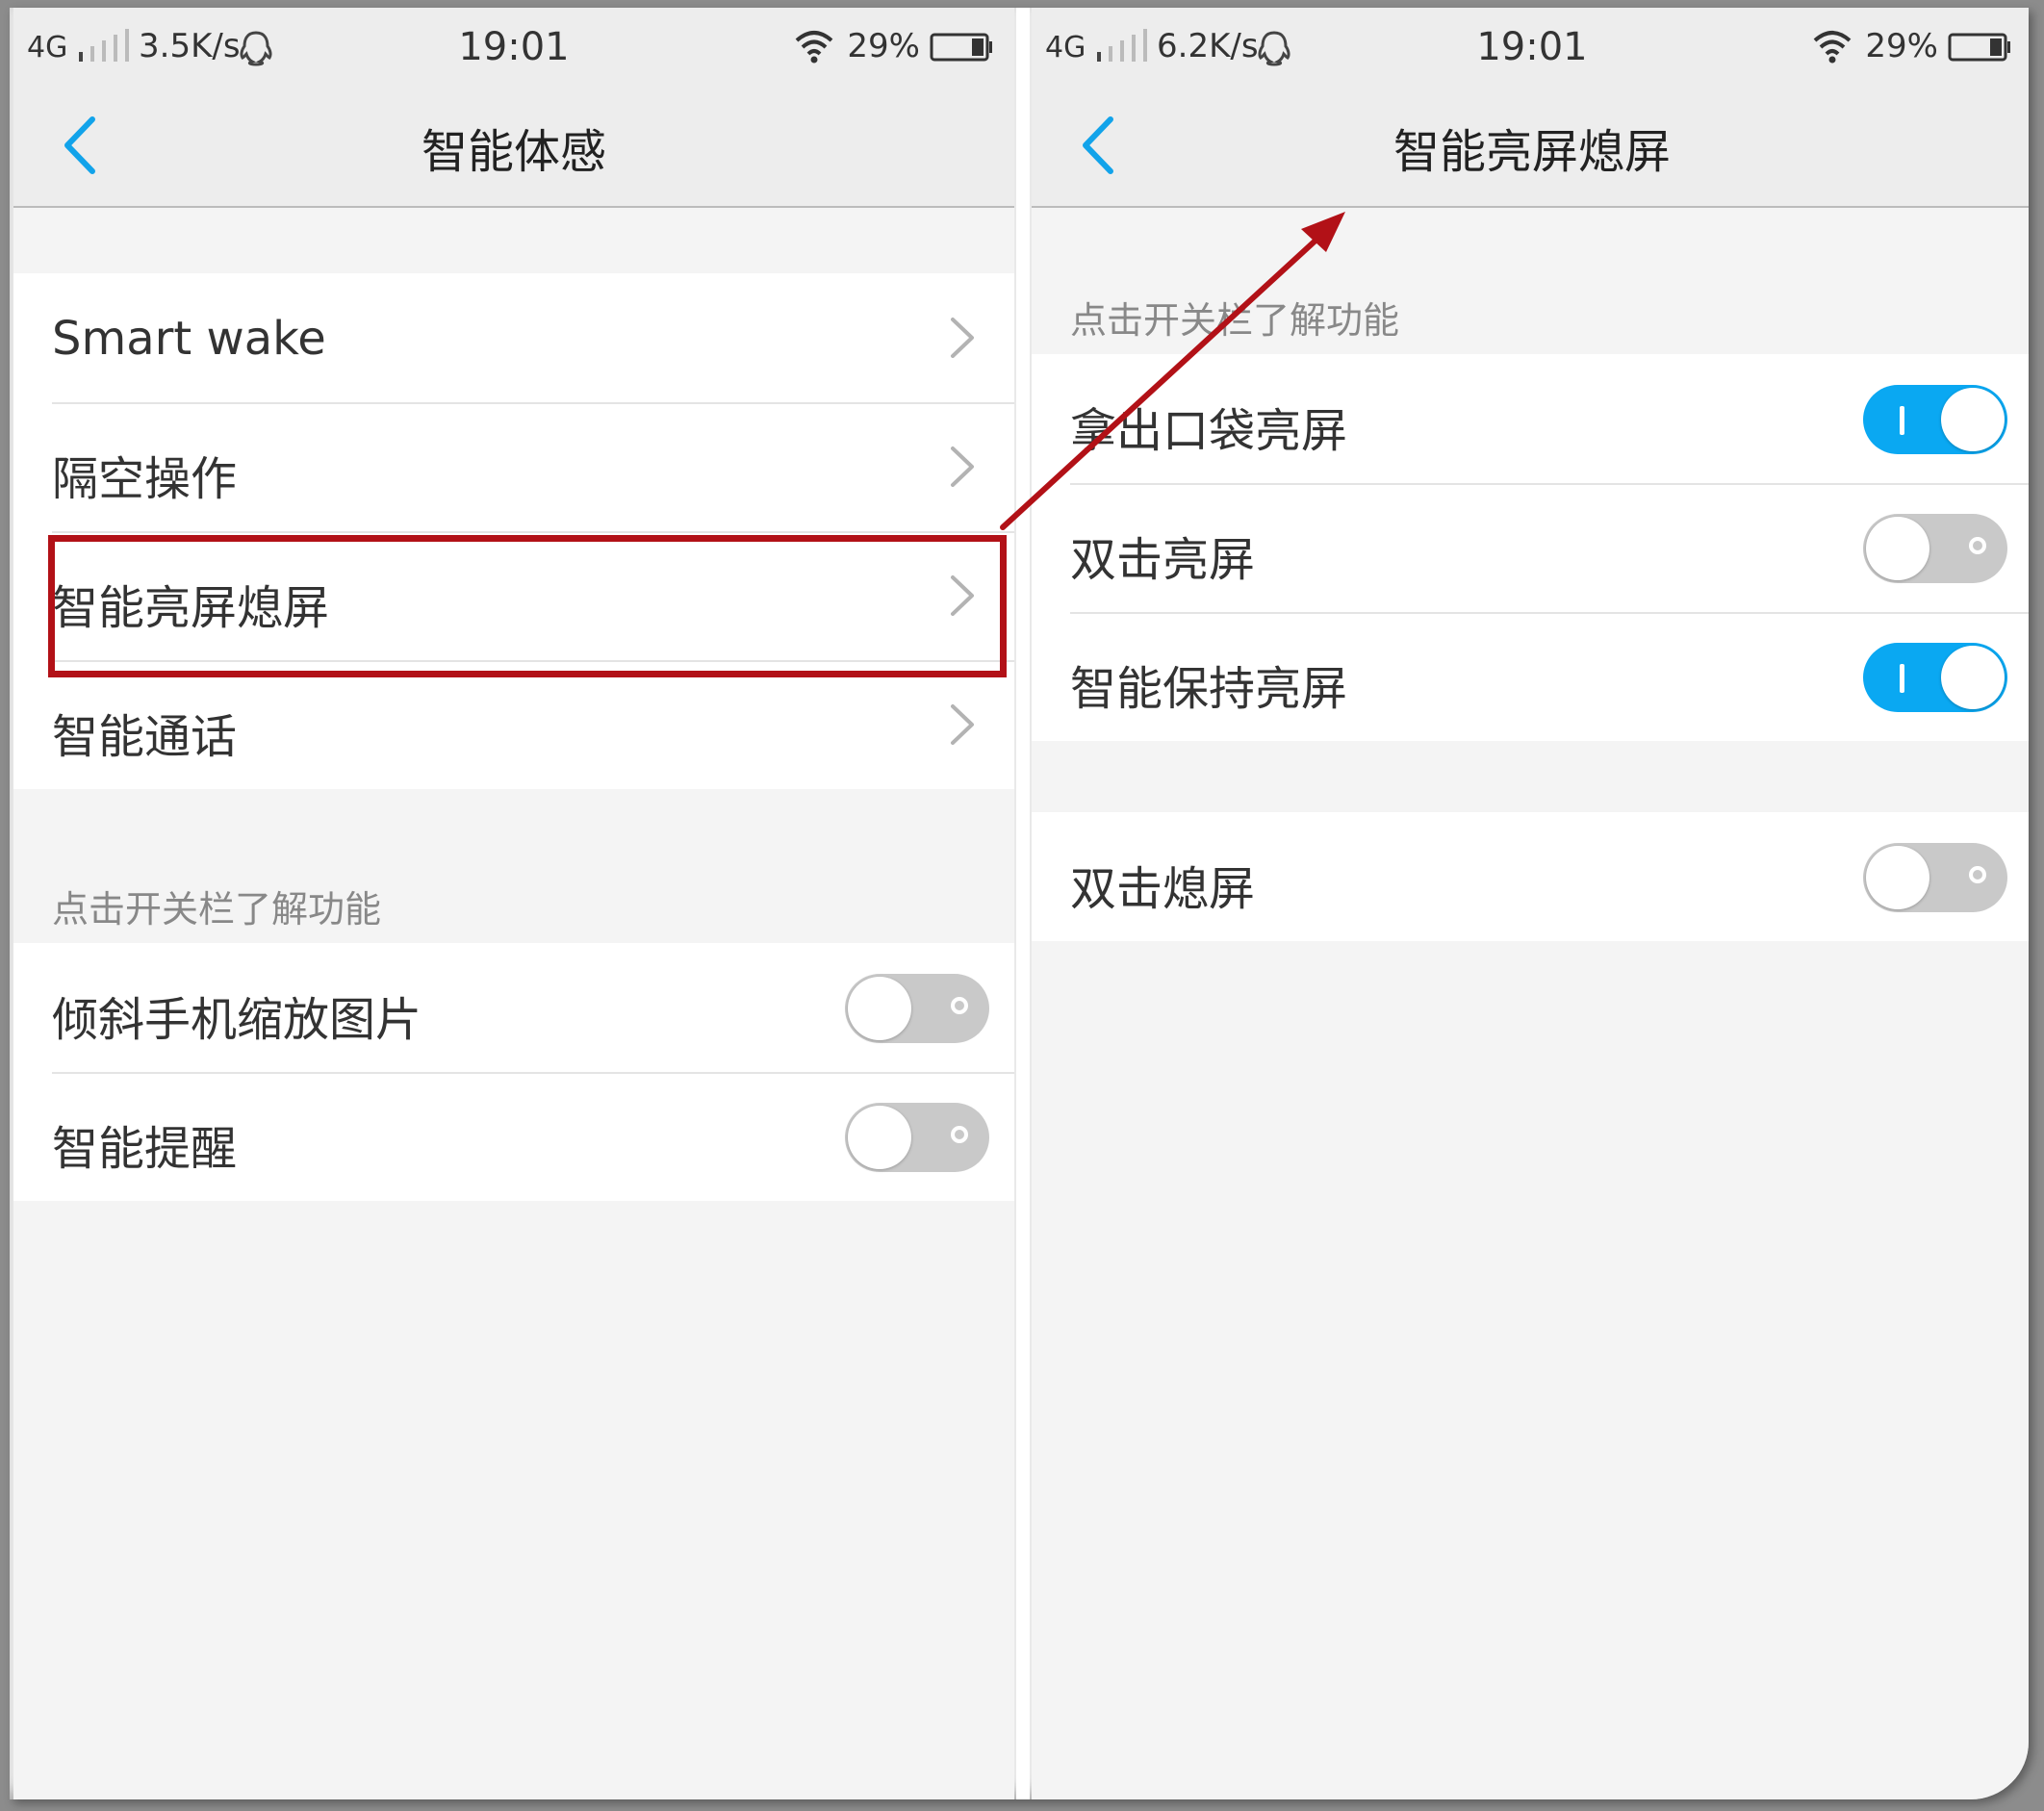 The width and height of the screenshot is (2044, 1811). What do you see at coordinates (1209, 431) in the screenshot?
I see `toggle-row-label: 拿出口袋亮屏` at bounding box center [1209, 431].